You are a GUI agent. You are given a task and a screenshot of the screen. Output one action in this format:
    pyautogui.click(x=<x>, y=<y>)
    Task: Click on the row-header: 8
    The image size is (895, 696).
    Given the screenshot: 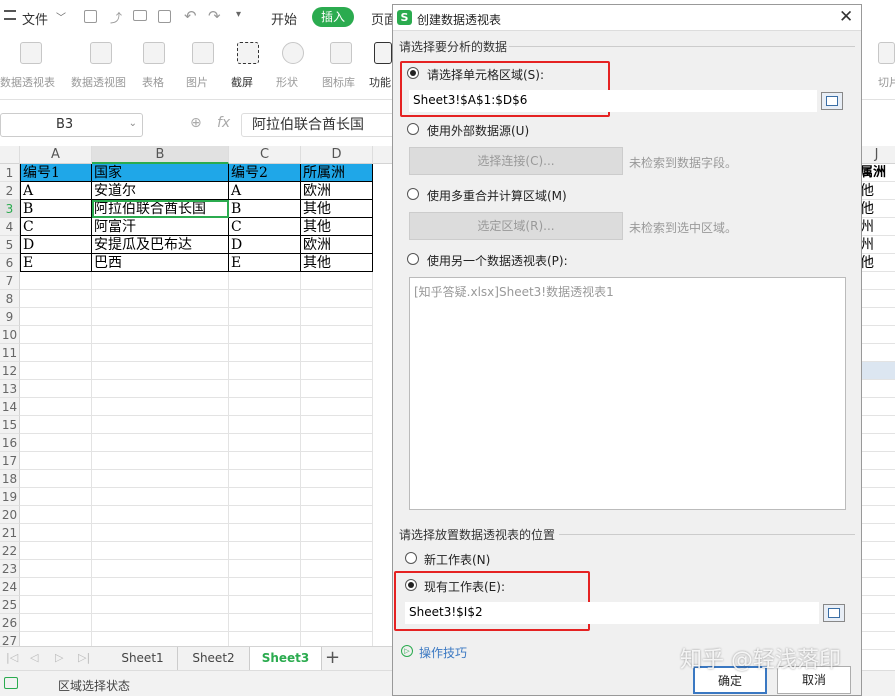 What is the action you would take?
    pyautogui.click(x=10, y=299)
    